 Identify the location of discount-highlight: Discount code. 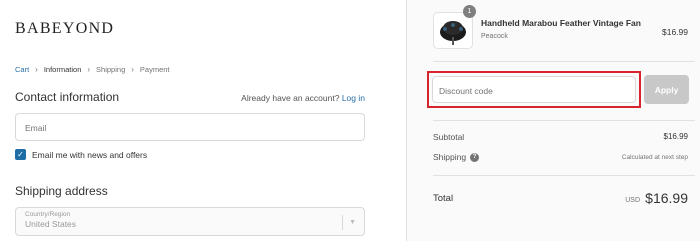
(534, 89).